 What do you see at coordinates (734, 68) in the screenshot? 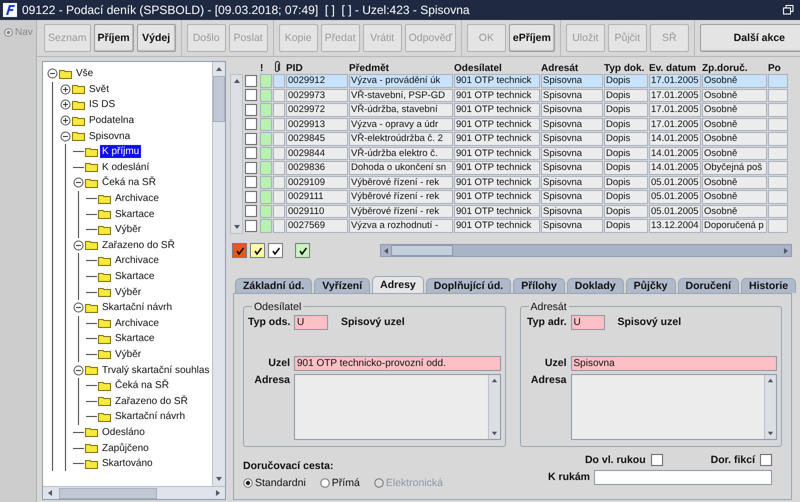
I see `column-header: Zp.doruč.` at bounding box center [734, 68].